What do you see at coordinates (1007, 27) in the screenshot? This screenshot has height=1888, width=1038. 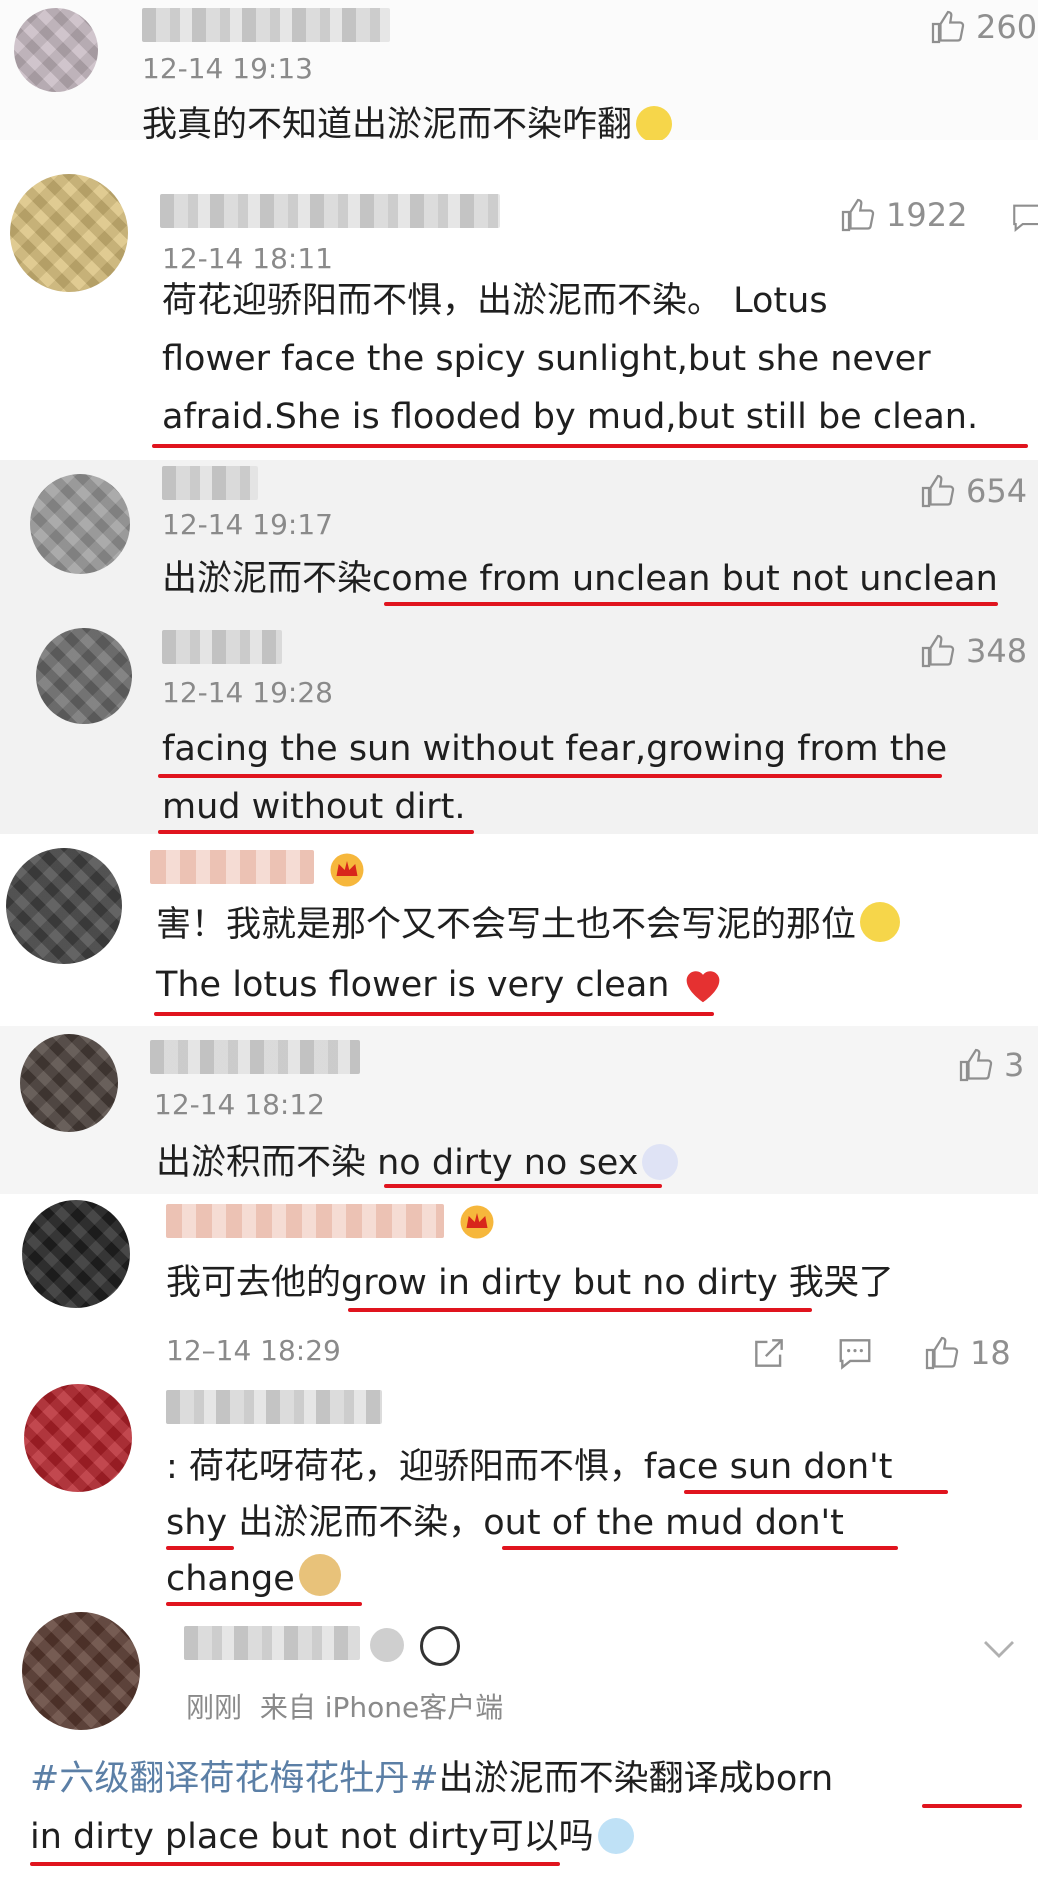 I see `like-count: 260` at bounding box center [1007, 27].